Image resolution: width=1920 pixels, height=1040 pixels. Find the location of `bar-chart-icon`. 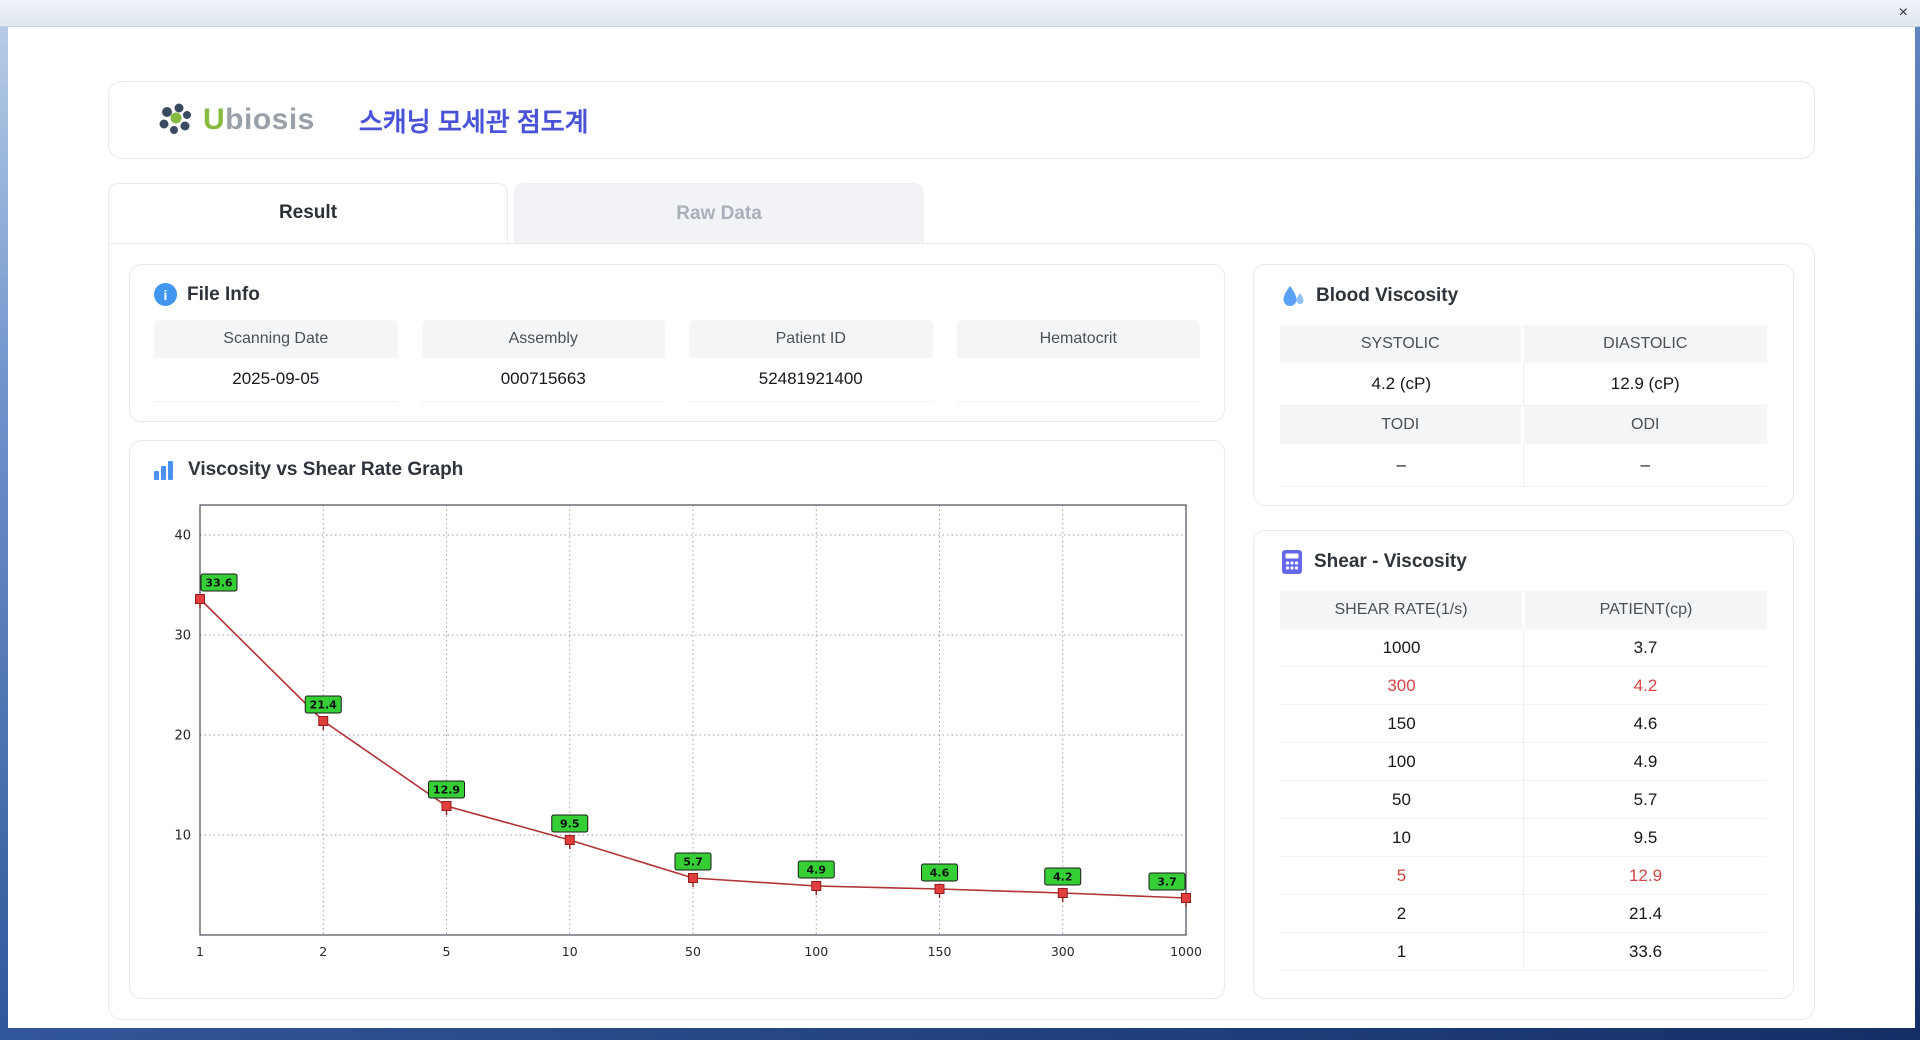

bar-chart-icon is located at coordinates (166, 470).